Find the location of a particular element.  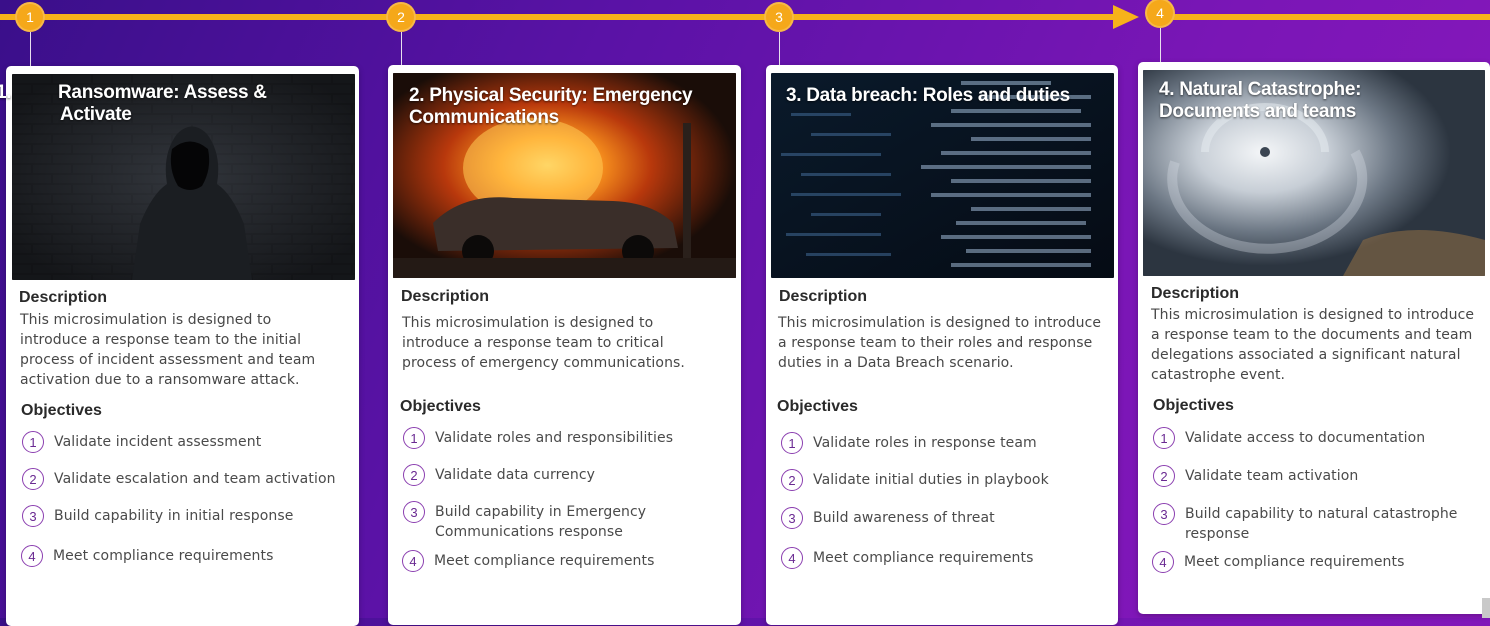

objective-text: Build capability in initial response is located at coordinates (174, 516).